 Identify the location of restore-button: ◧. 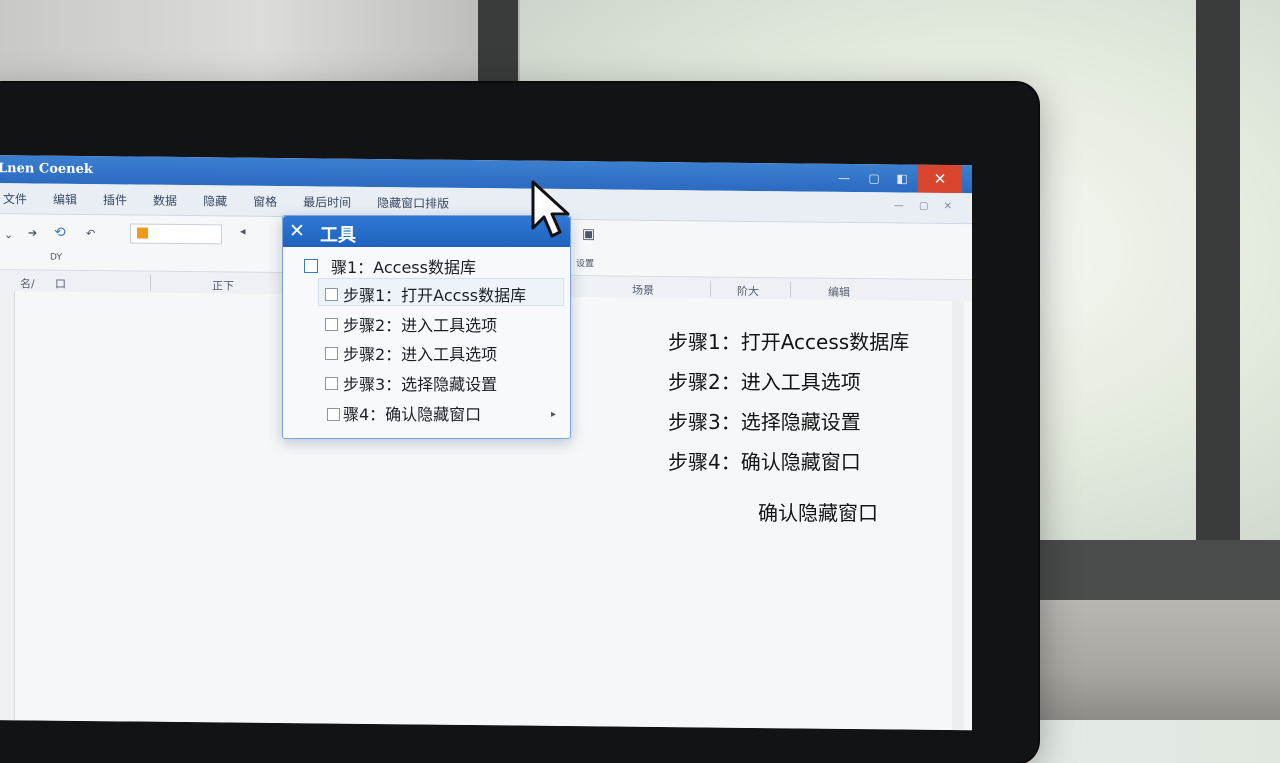
(902, 178).